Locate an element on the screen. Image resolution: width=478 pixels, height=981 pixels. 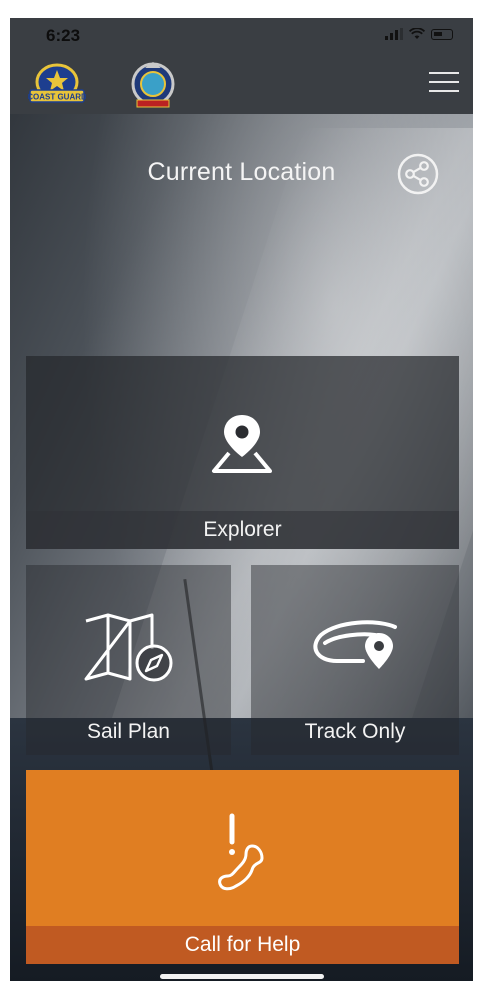
phone-alert-icon is located at coordinates (241, 852).